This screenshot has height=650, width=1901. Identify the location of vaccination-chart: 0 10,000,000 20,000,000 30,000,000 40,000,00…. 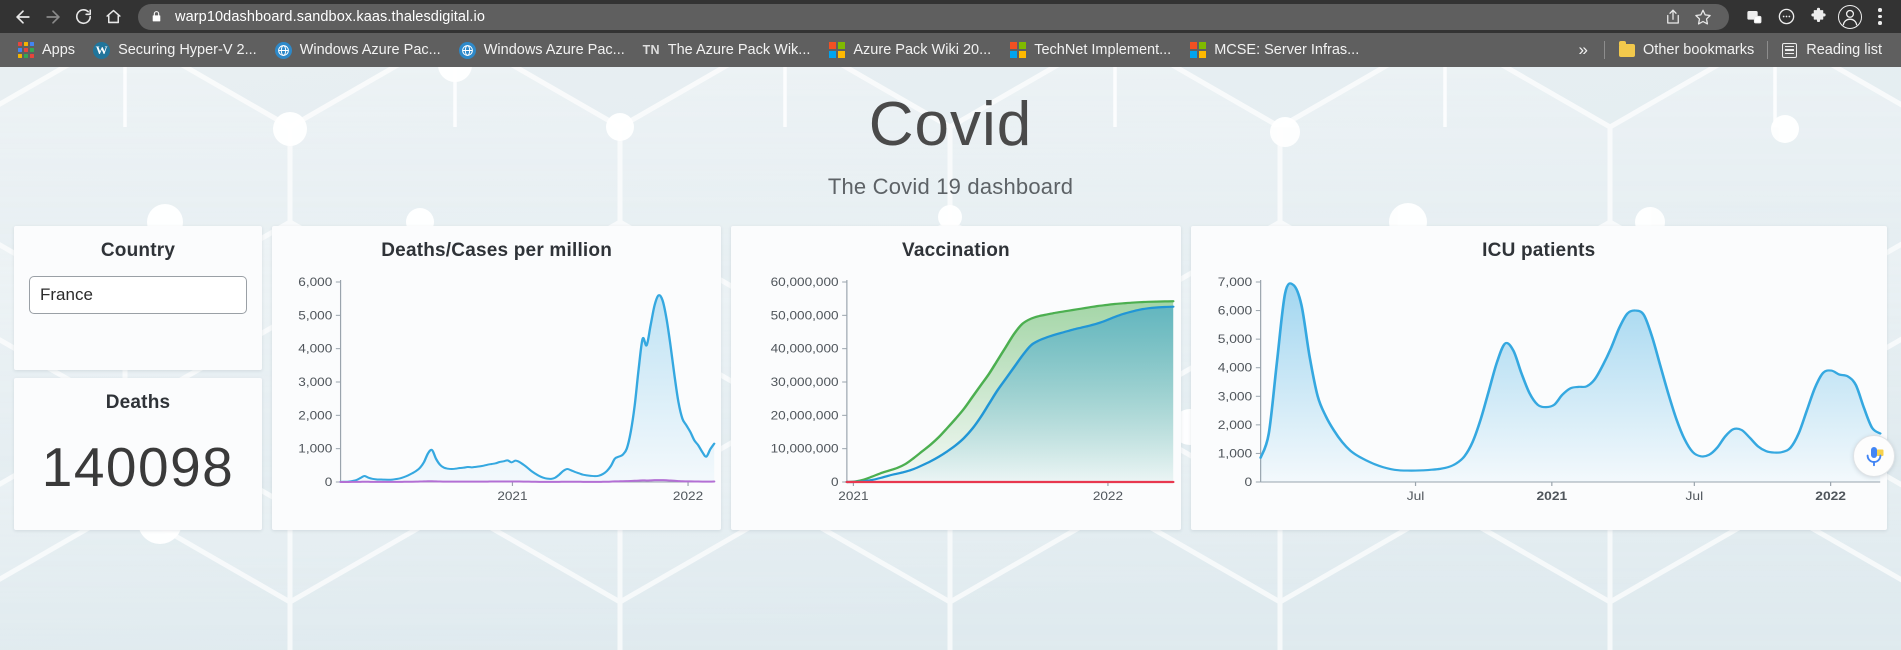
(955, 393).